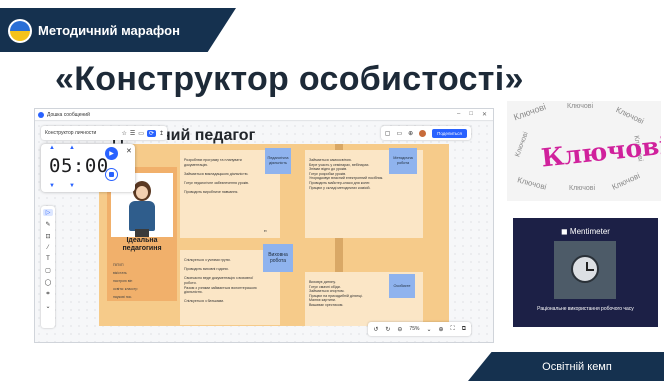 This screenshot has height=381, width=664. I want to click on timer-increase-arrows: ▲▲, so click(69, 148).